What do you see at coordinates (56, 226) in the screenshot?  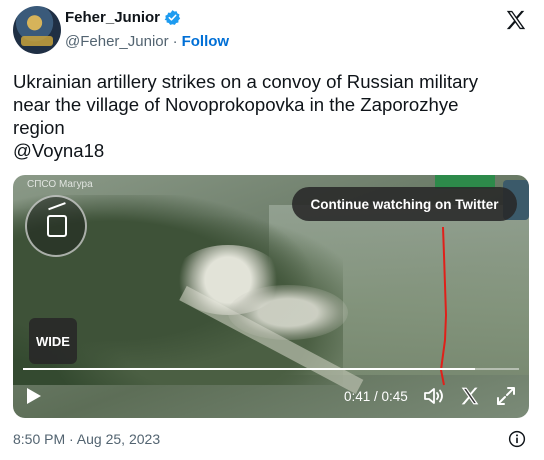 I see `unit-emblem-icon` at bounding box center [56, 226].